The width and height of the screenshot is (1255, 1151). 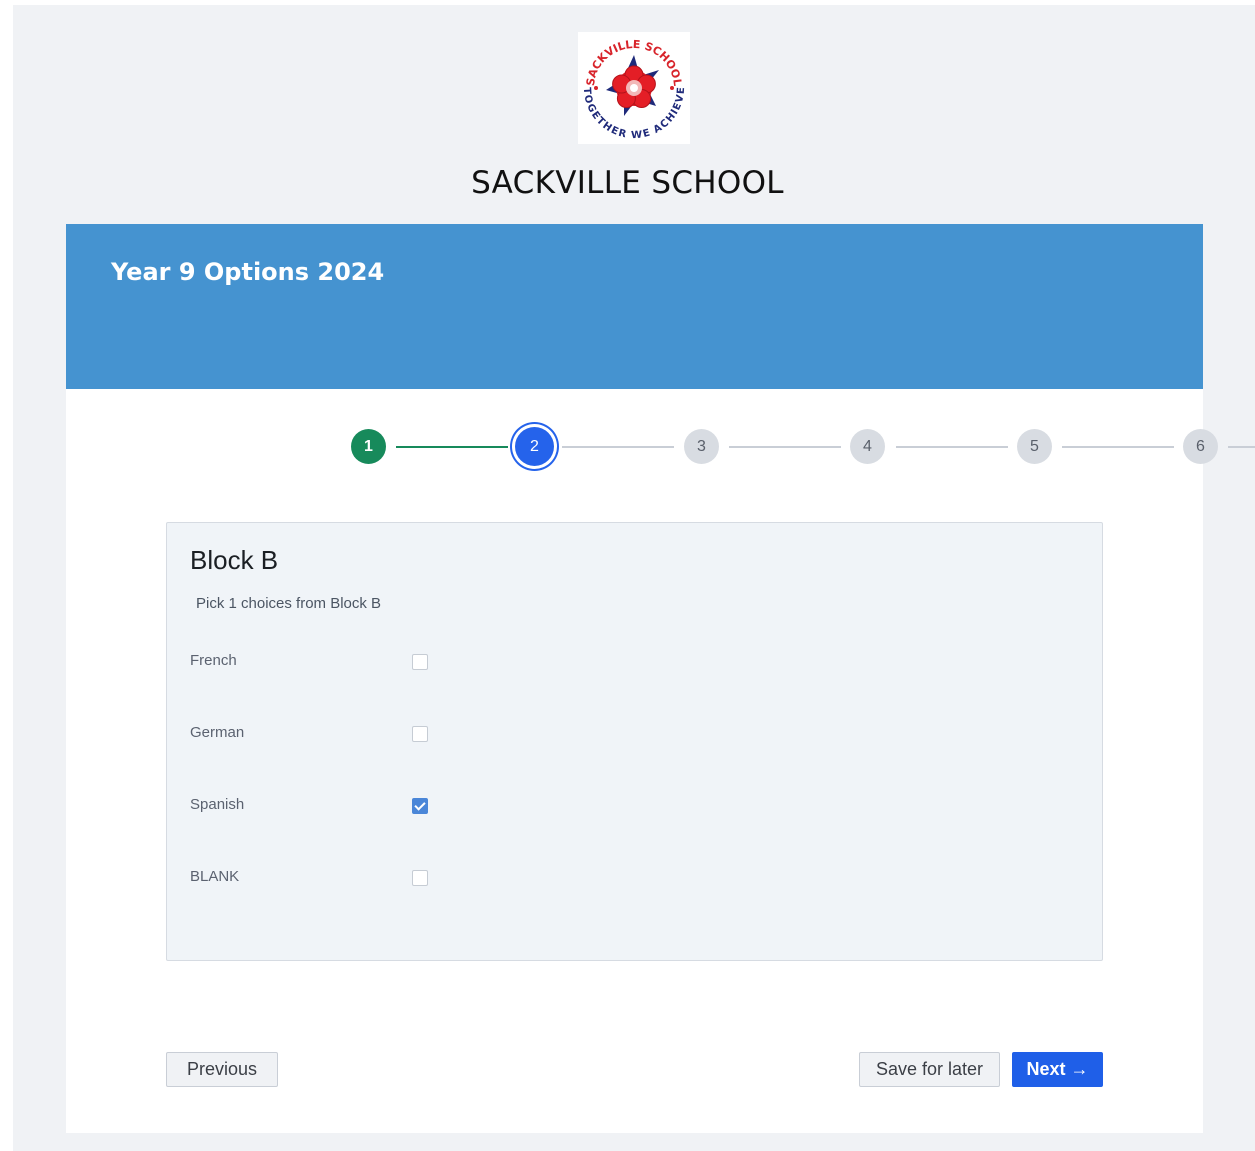 What do you see at coordinates (634, 88) in the screenshot?
I see `school-logo: SACKVILLE SCHOOL TOGETHER WE ACHIEVE` at bounding box center [634, 88].